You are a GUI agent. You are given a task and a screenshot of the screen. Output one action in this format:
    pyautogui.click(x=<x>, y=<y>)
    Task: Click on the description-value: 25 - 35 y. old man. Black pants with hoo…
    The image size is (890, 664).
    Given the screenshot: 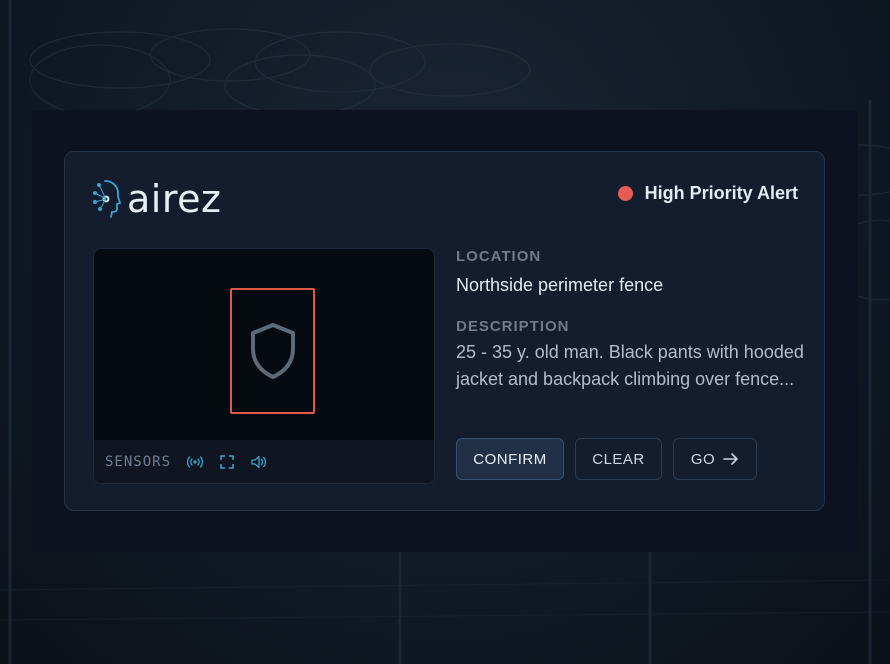 What is the action you would take?
    pyautogui.click(x=630, y=365)
    